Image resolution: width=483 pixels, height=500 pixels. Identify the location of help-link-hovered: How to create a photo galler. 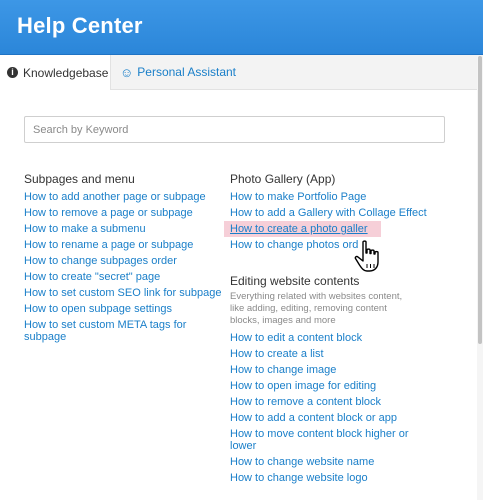
(302, 229).